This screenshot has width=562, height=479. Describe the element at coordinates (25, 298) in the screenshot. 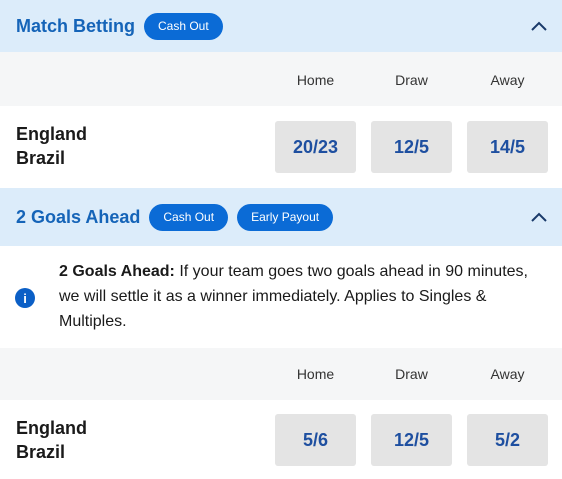

I see `info-icon: i` at that location.